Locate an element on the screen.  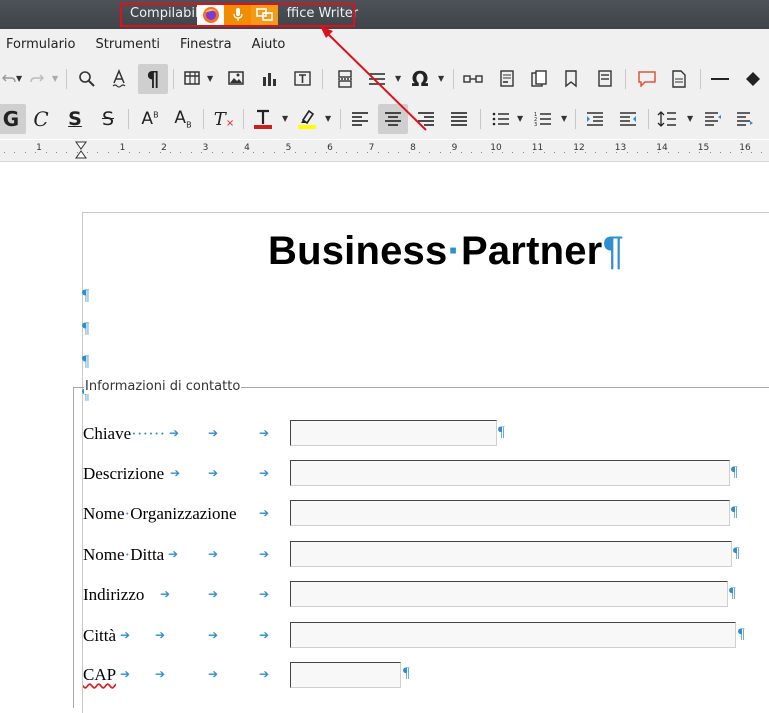
subscript-icon: AB is located at coordinates (183, 119).